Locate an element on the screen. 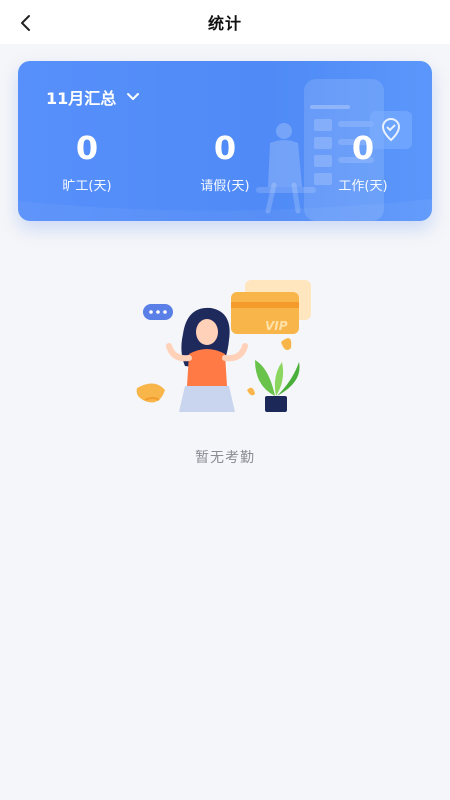 This screenshot has height=800, width=450. stat-work: 0 工作(天) is located at coordinates (363, 161).